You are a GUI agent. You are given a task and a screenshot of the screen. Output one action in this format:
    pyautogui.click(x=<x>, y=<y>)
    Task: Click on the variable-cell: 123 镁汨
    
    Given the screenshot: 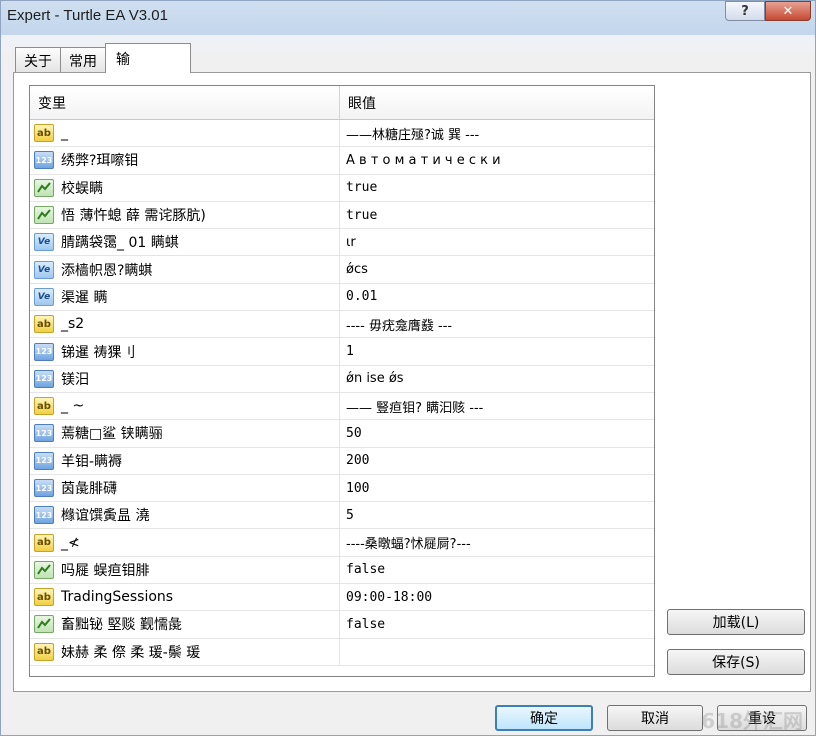 What is the action you would take?
    pyautogui.click(x=185, y=378)
    